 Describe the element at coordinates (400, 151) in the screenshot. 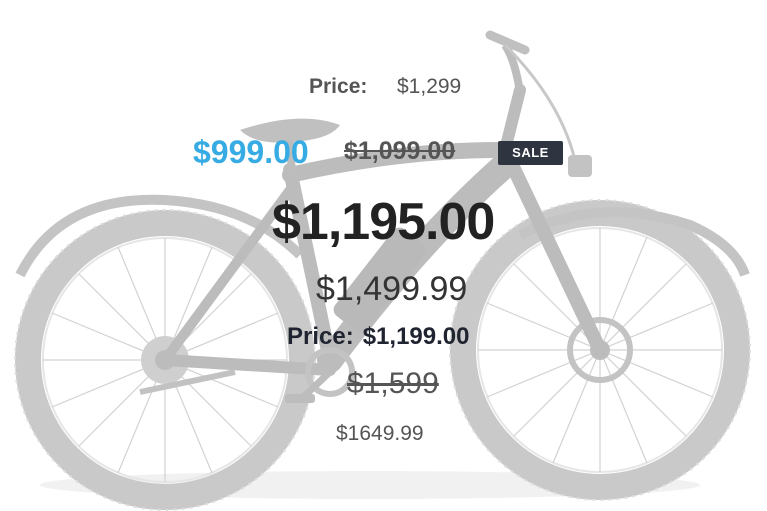

I see `original-price: $1,099.00` at that location.